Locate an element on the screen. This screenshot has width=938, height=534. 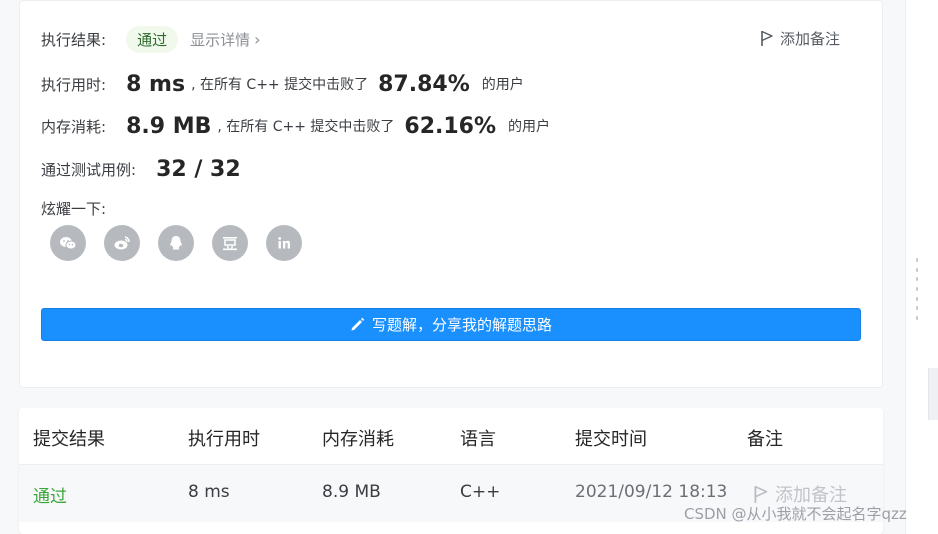
memory-value: 8.9 MB is located at coordinates (169, 126).